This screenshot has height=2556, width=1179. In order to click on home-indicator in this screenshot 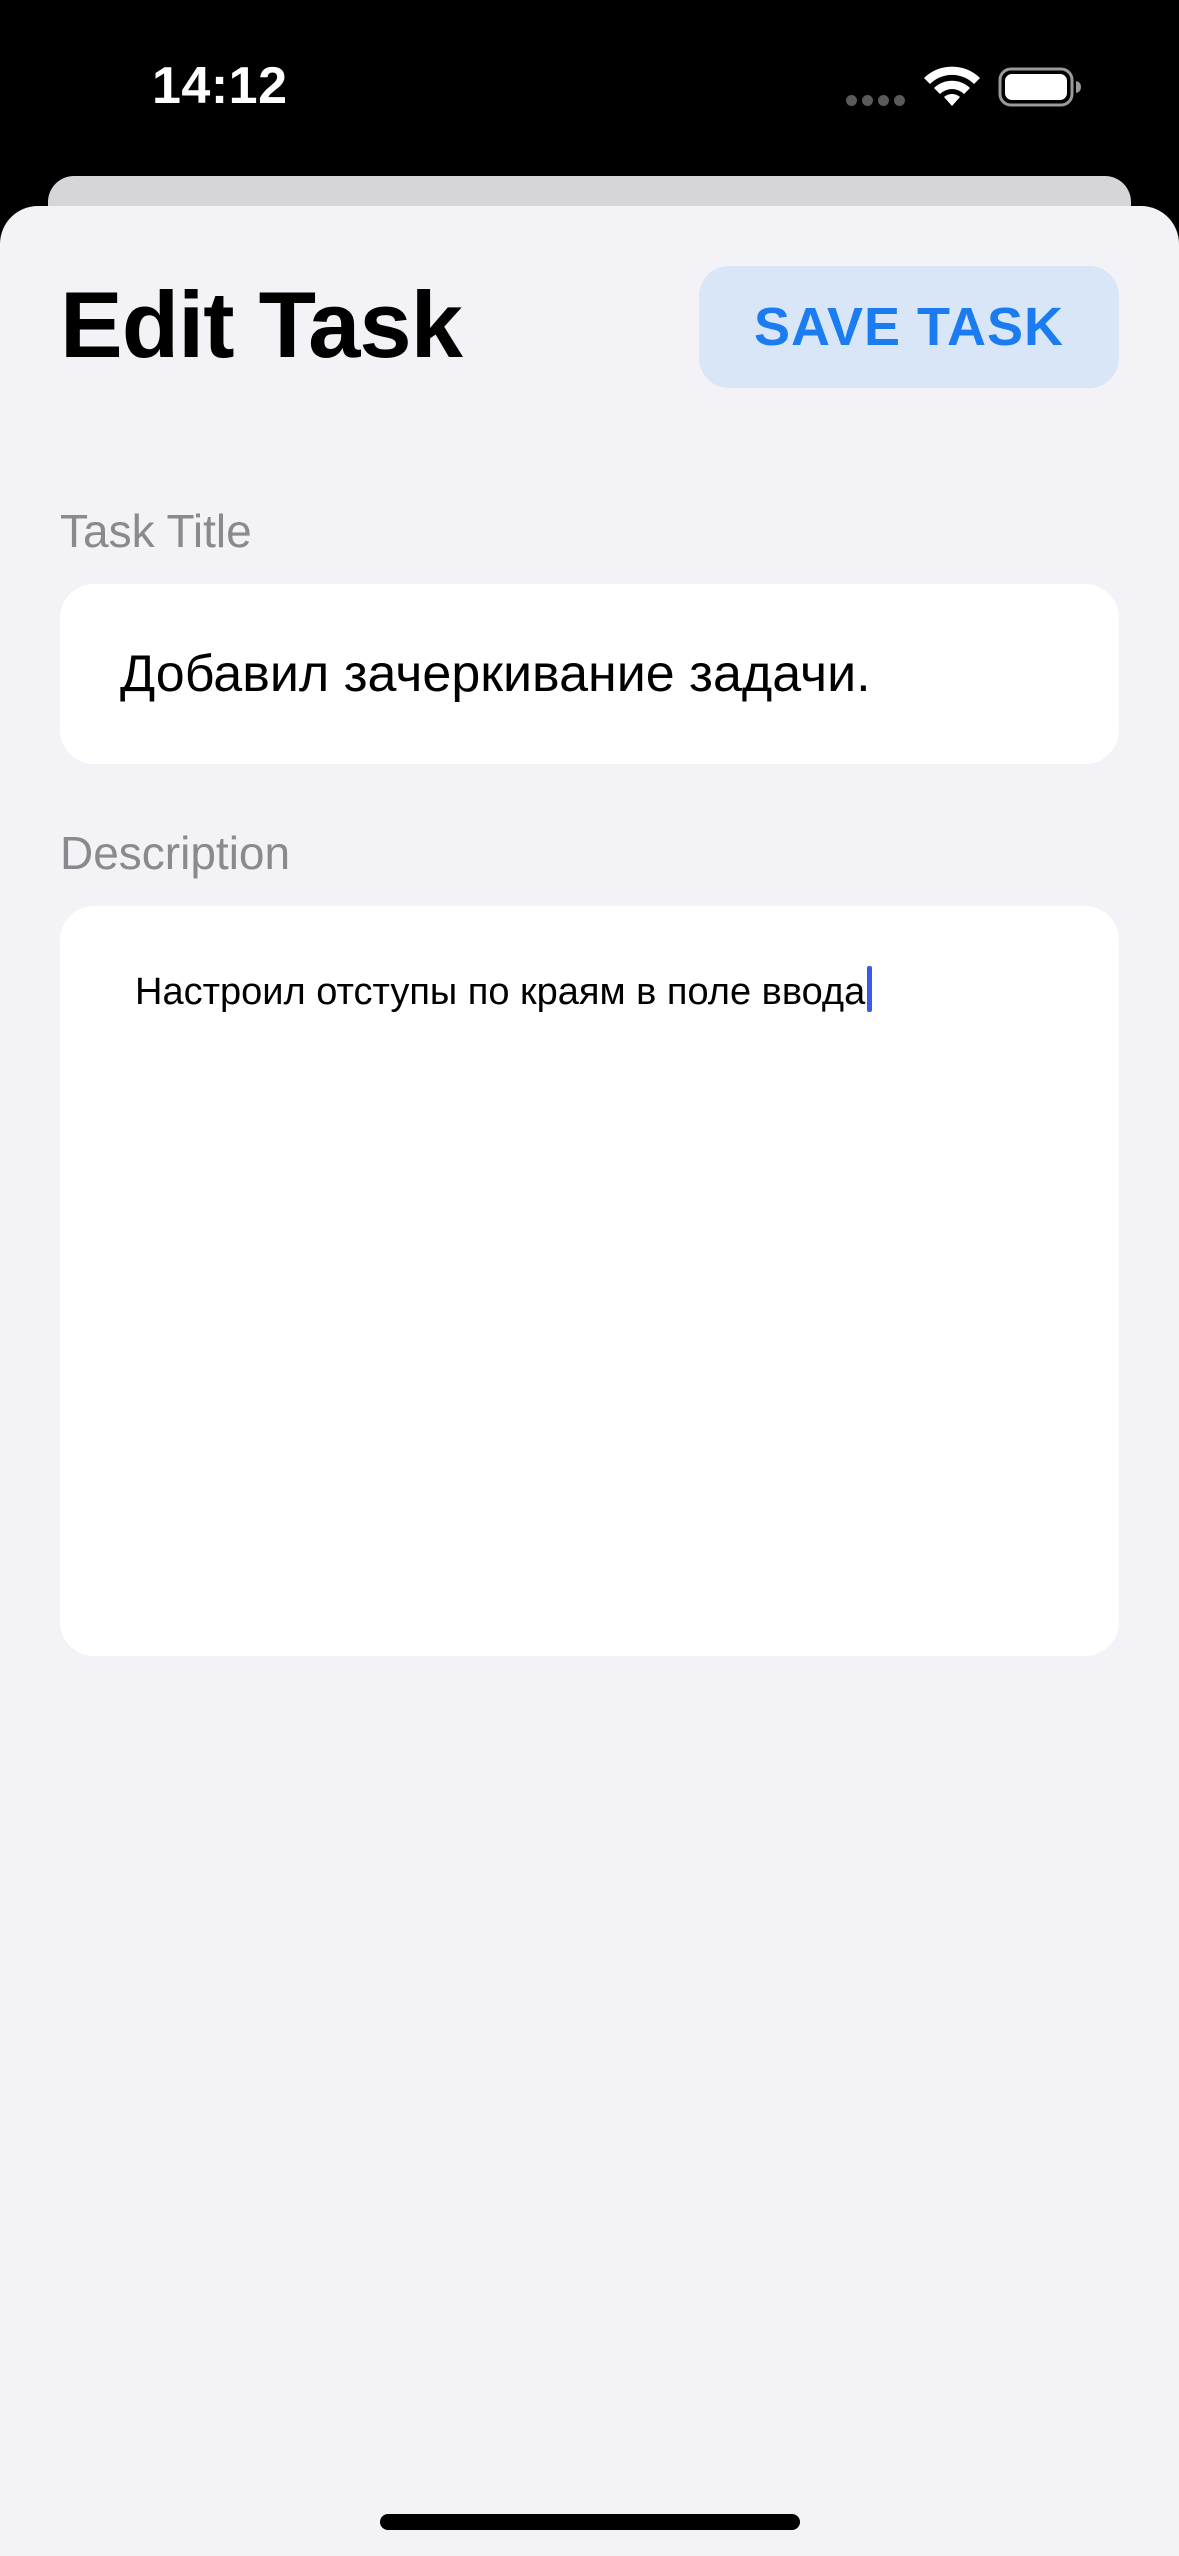, I will do `click(590, 2522)`.